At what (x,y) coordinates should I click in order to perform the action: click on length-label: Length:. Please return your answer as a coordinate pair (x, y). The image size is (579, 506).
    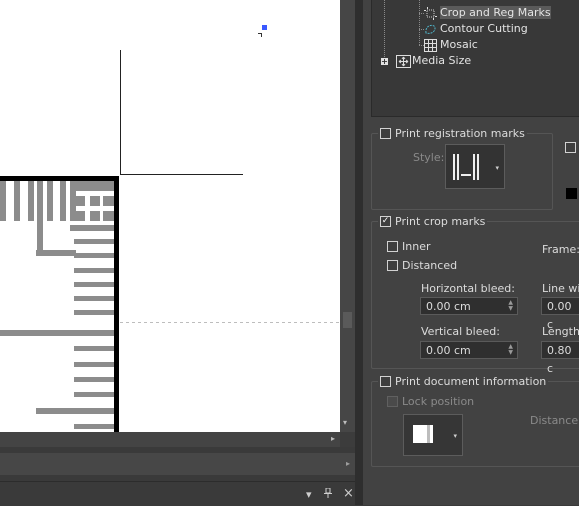
    Looking at the image, I should click on (560, 331).